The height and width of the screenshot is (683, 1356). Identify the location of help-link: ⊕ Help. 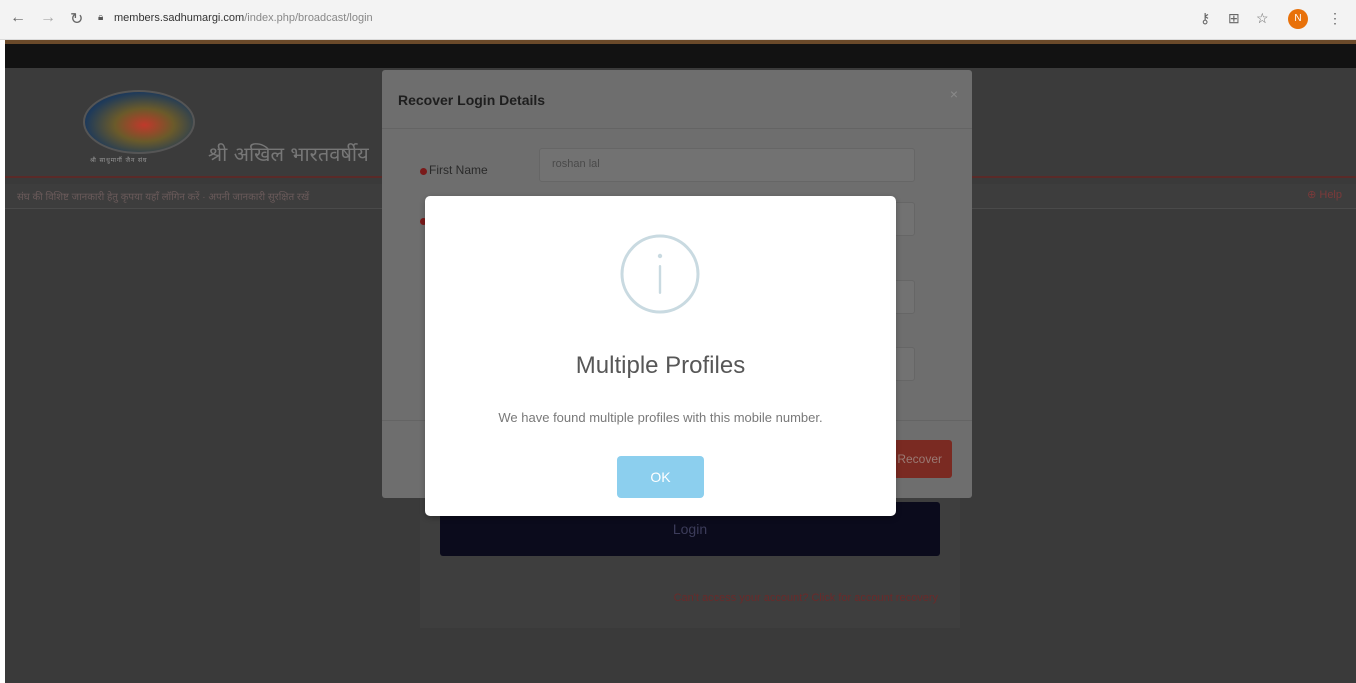
(1324, 194).